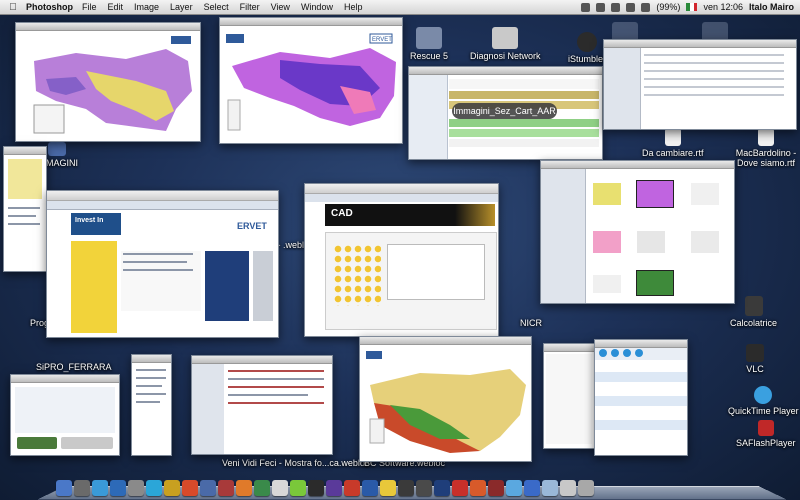  What do you see at coordinates (616, 7) in the screenshot?
I see `wifi-icon` at bounding box center [616, 7].